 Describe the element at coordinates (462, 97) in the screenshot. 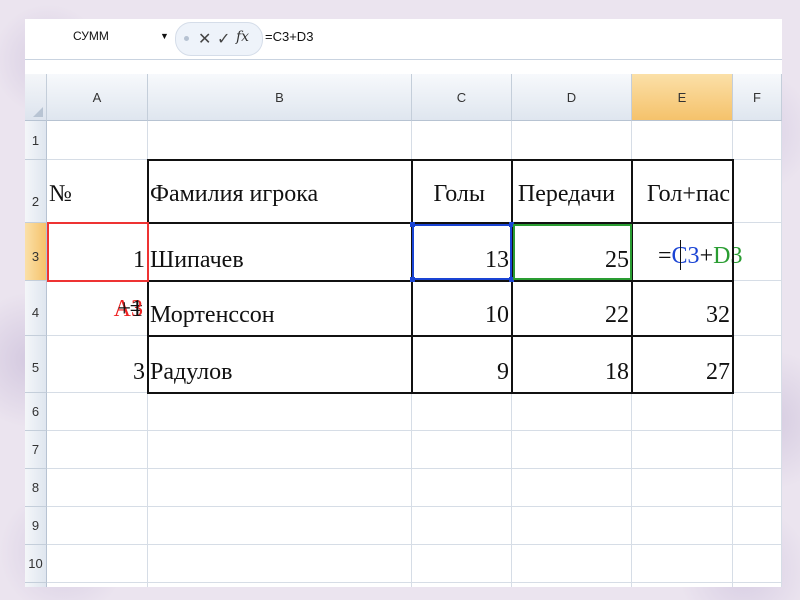

I see `column-header-c: C` at that location.